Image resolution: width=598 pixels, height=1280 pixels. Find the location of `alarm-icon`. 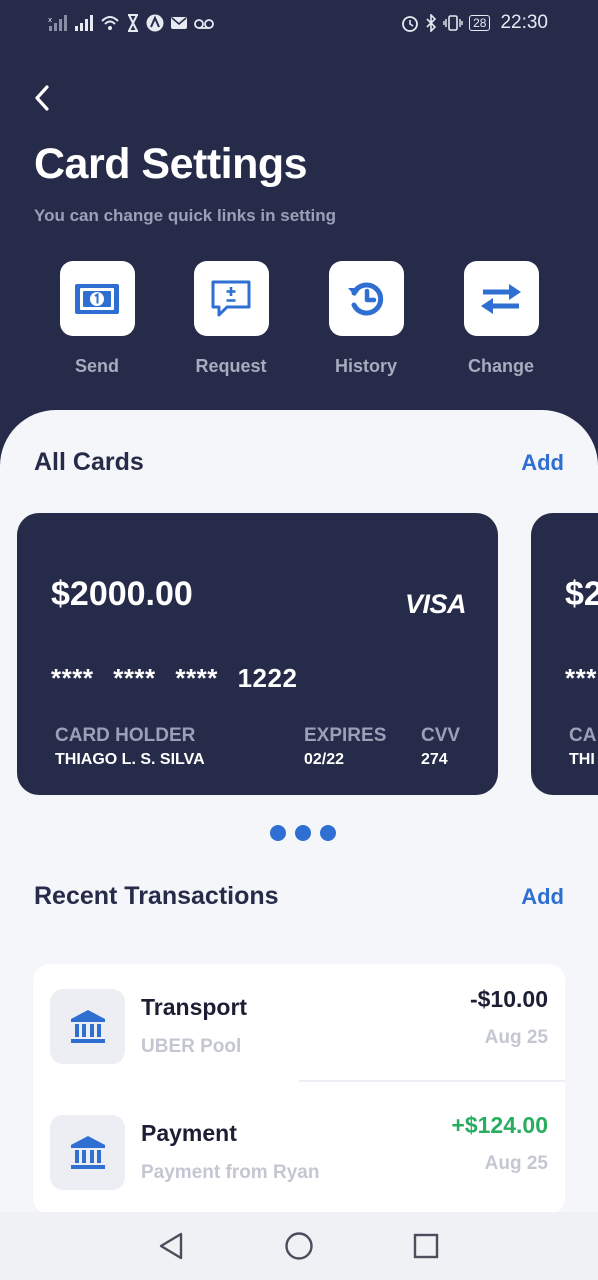

alarm-icon is located at coordinates (410, 23).